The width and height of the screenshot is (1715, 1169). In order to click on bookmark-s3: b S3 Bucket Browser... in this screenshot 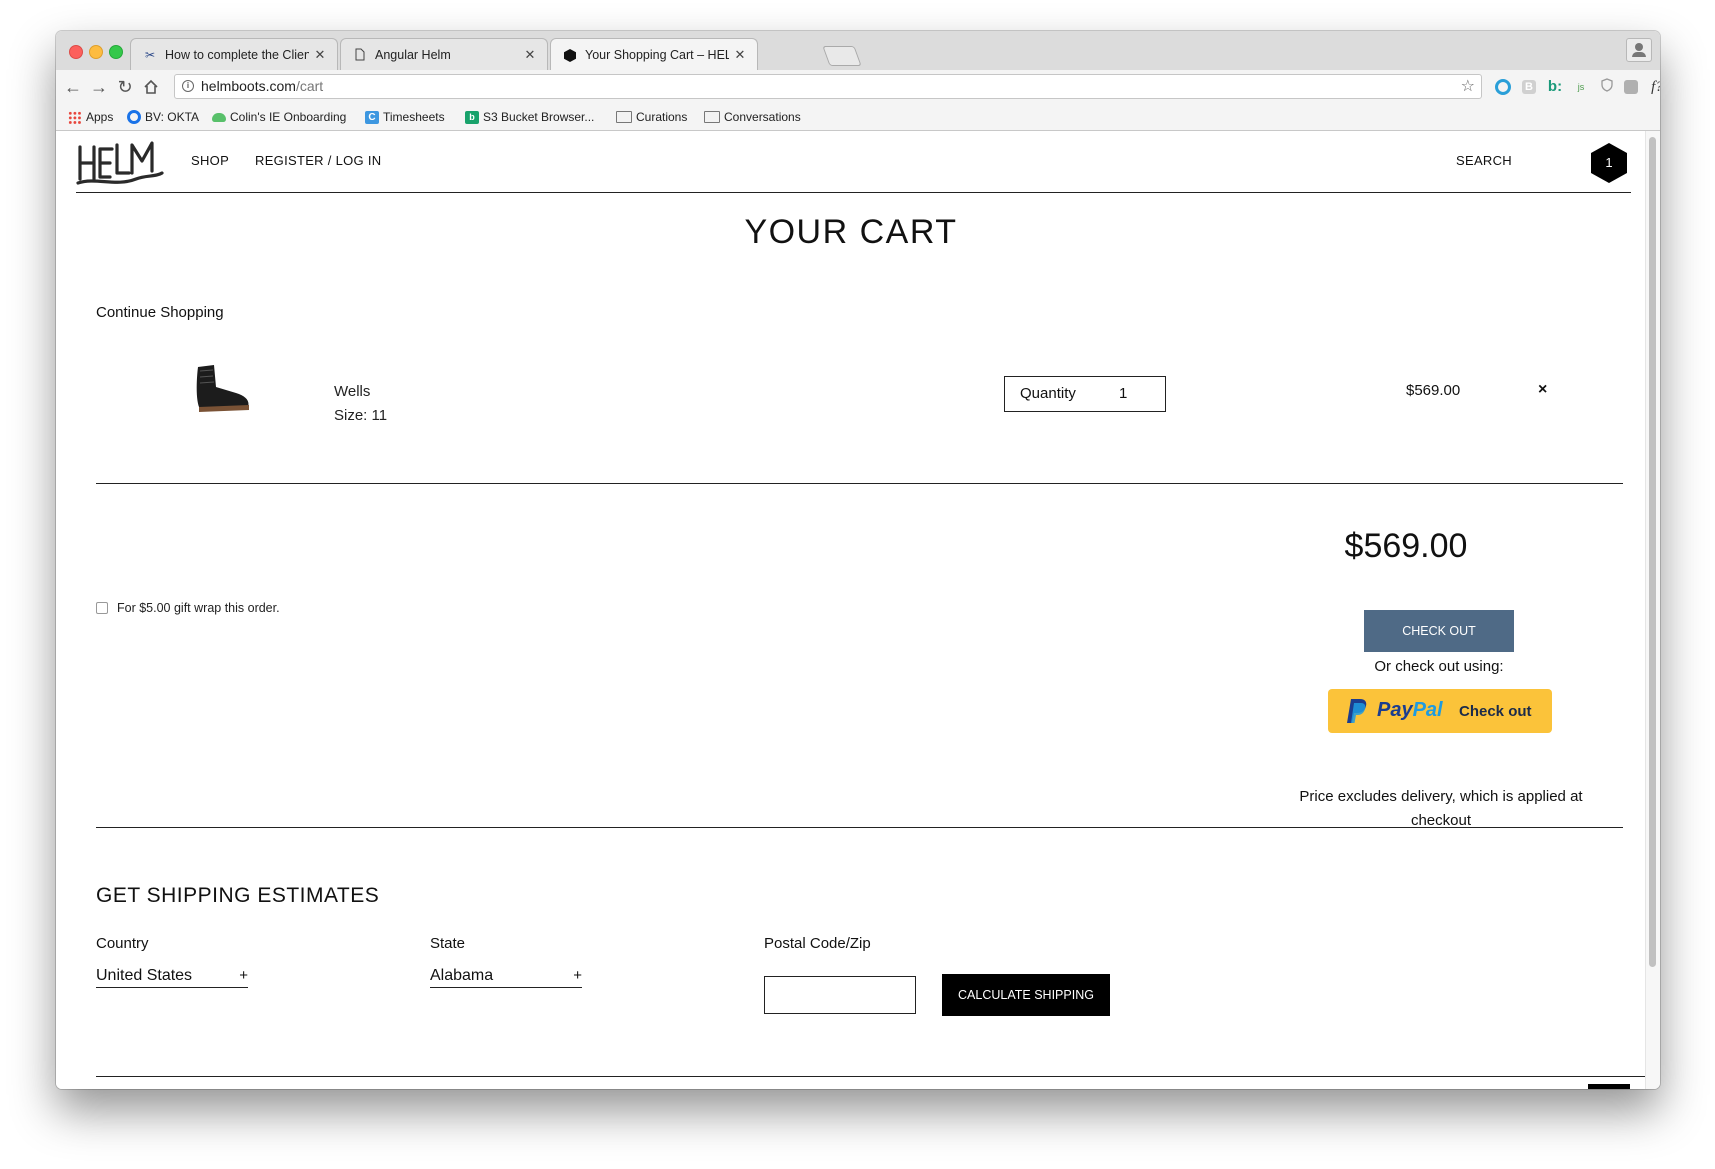, I will do `click(529, 117)`.